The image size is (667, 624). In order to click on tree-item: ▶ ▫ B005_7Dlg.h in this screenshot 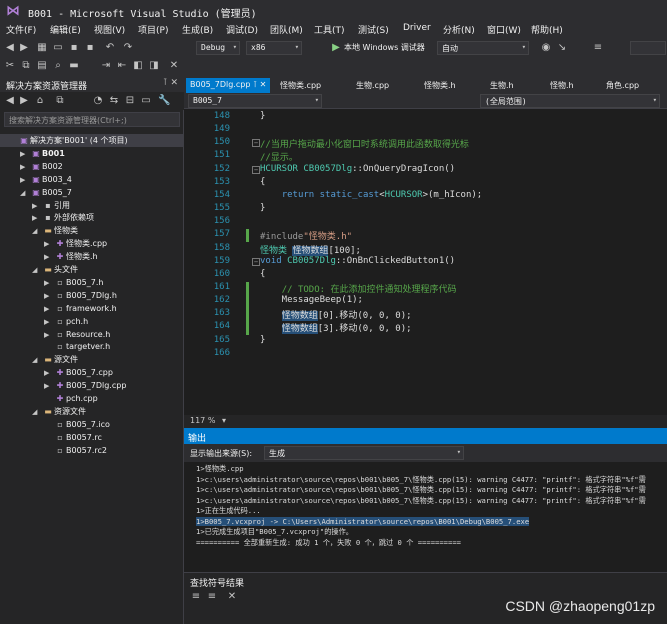, I will do `click(91, 295)`.